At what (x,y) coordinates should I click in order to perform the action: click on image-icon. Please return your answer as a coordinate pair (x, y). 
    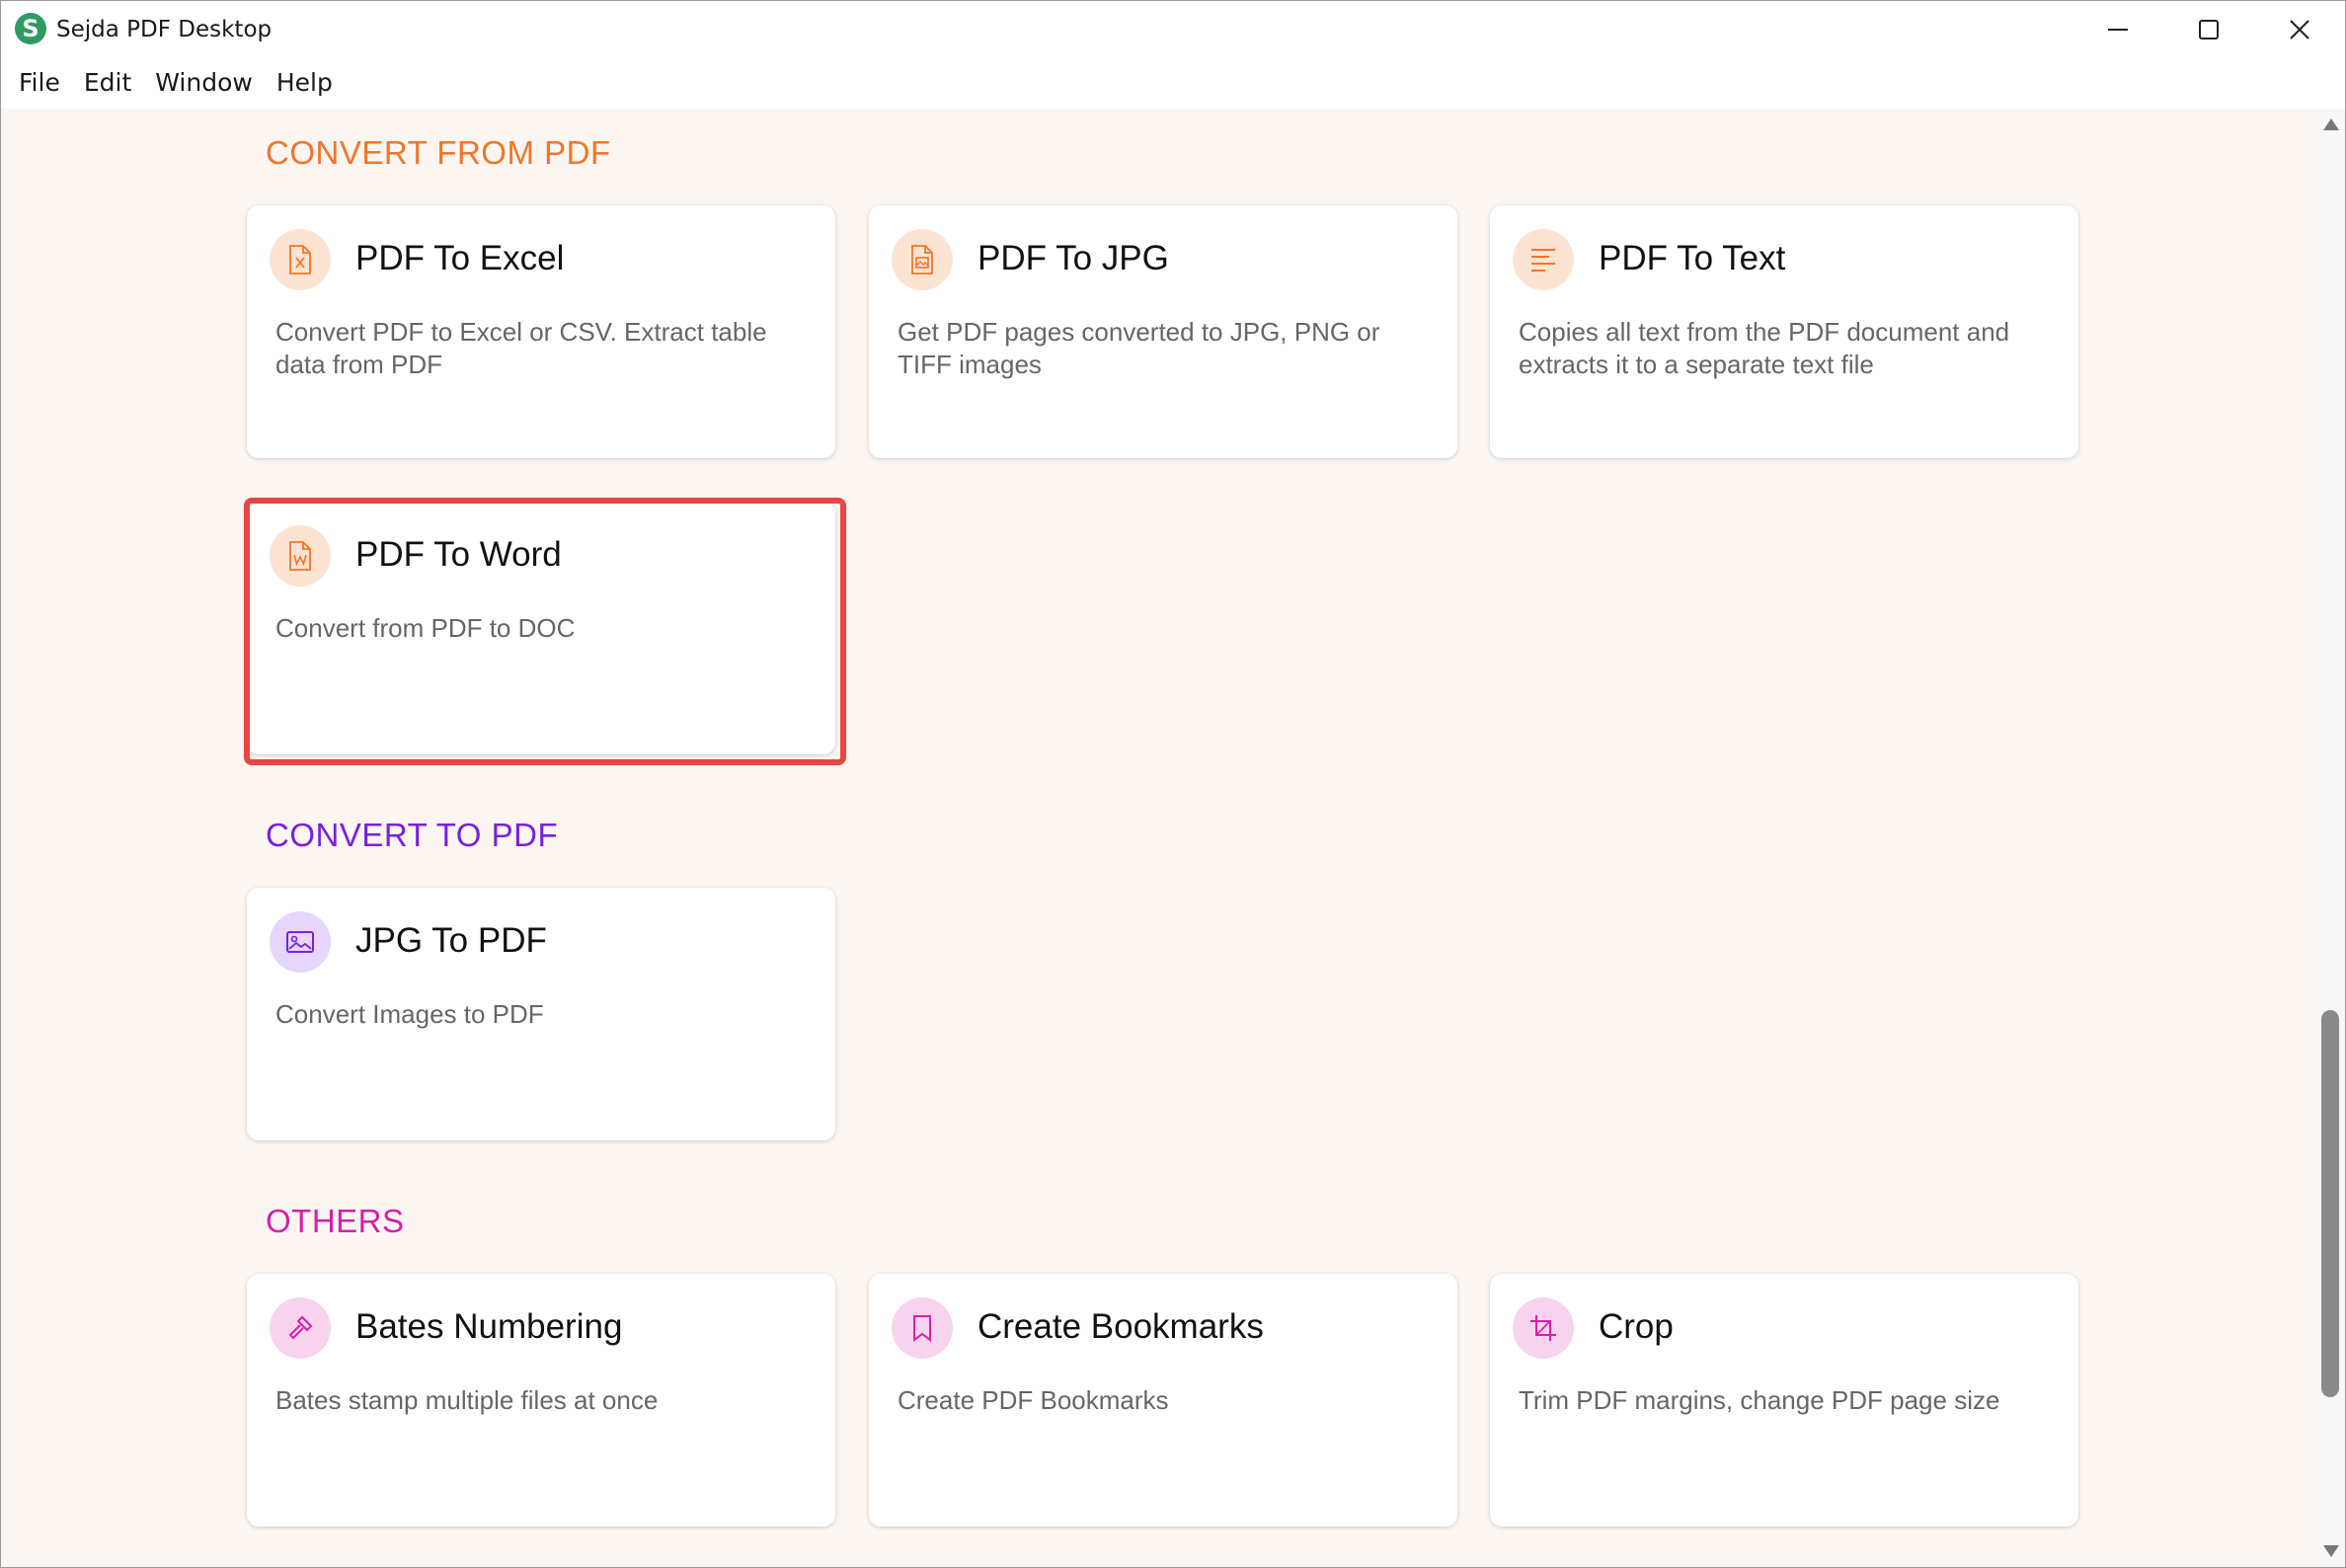
    Looking at the image, I should click on (301, 942).